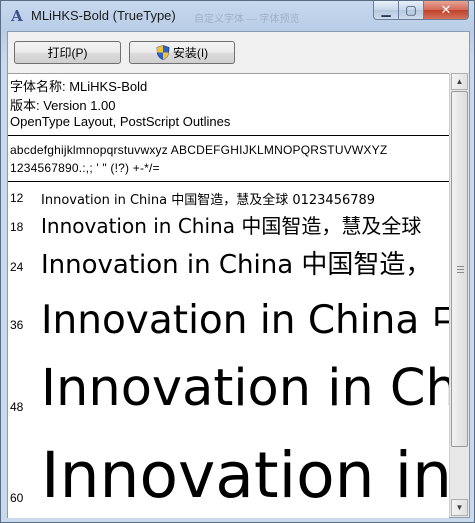 This screenshot has height=523, width=475. I want to click on sample-row-48: 48 Innovation in Ch, so click(228, 394).